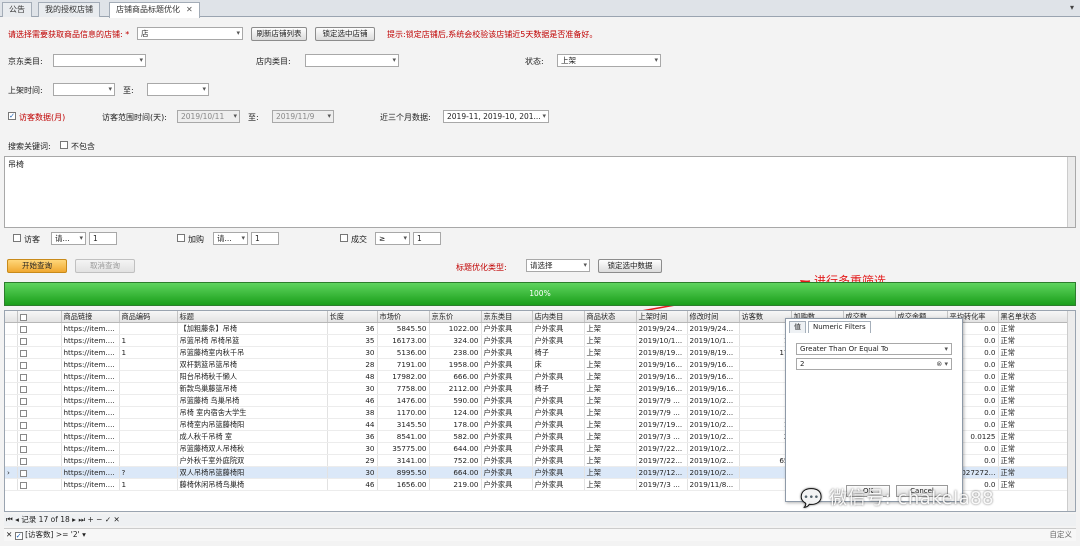 The height and width of the screenshot is (546, 1080). Describe the element at coordinates (352, 401) in the screenshot. I see `cell-len: 46` at that location.